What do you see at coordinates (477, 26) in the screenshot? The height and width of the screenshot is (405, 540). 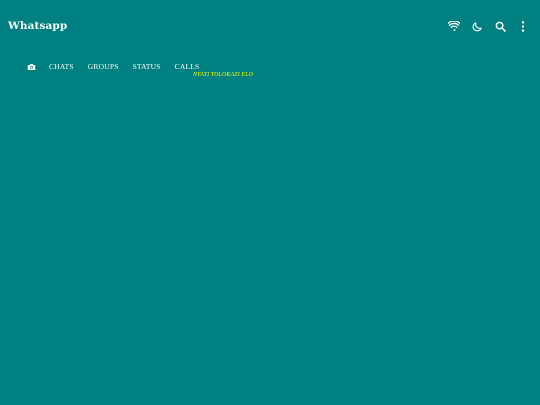 I see `moon-icon` at bounding box center [477, 26].